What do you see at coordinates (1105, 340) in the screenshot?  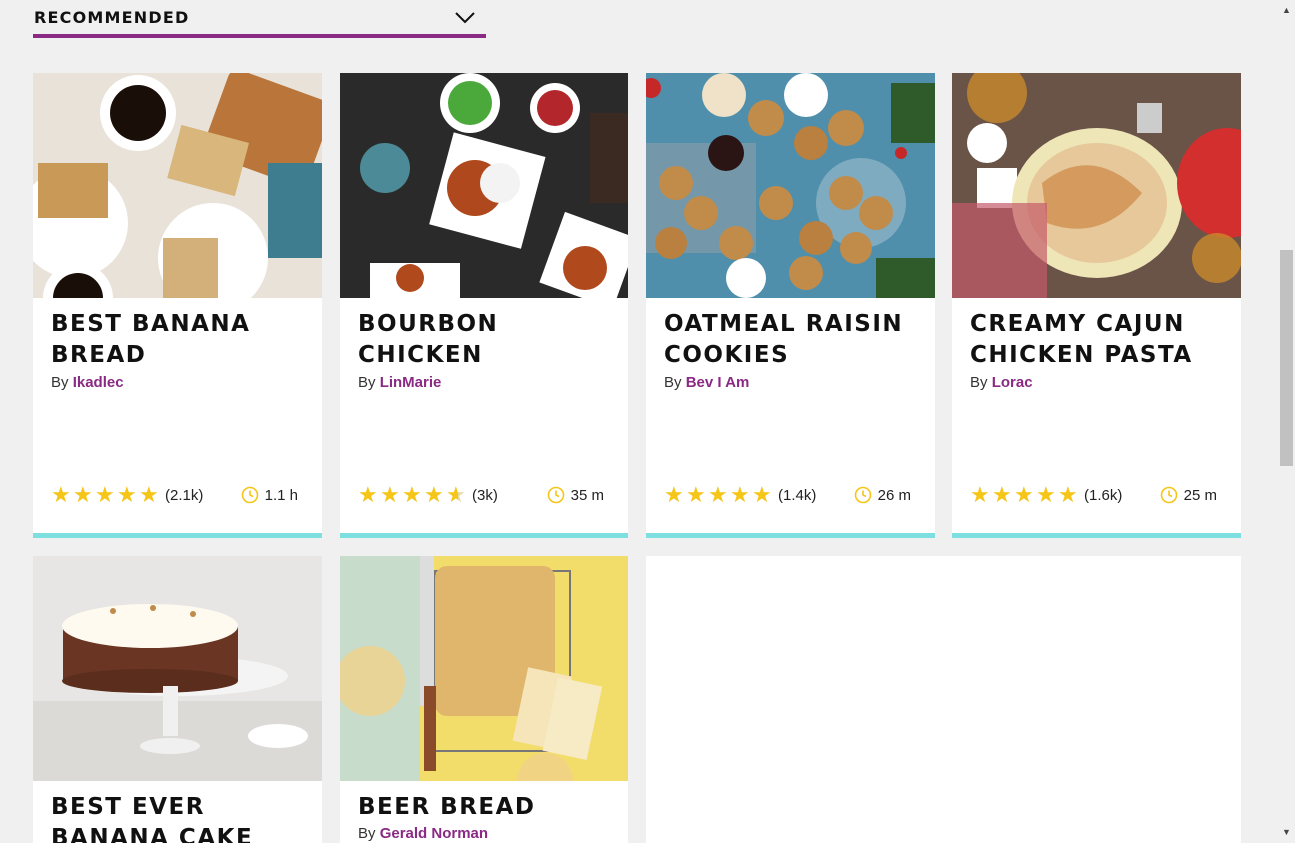 I see `recipe-title: CREAMY CAJUN CHICKEN PASTA` at bounding box center [1105, 340].